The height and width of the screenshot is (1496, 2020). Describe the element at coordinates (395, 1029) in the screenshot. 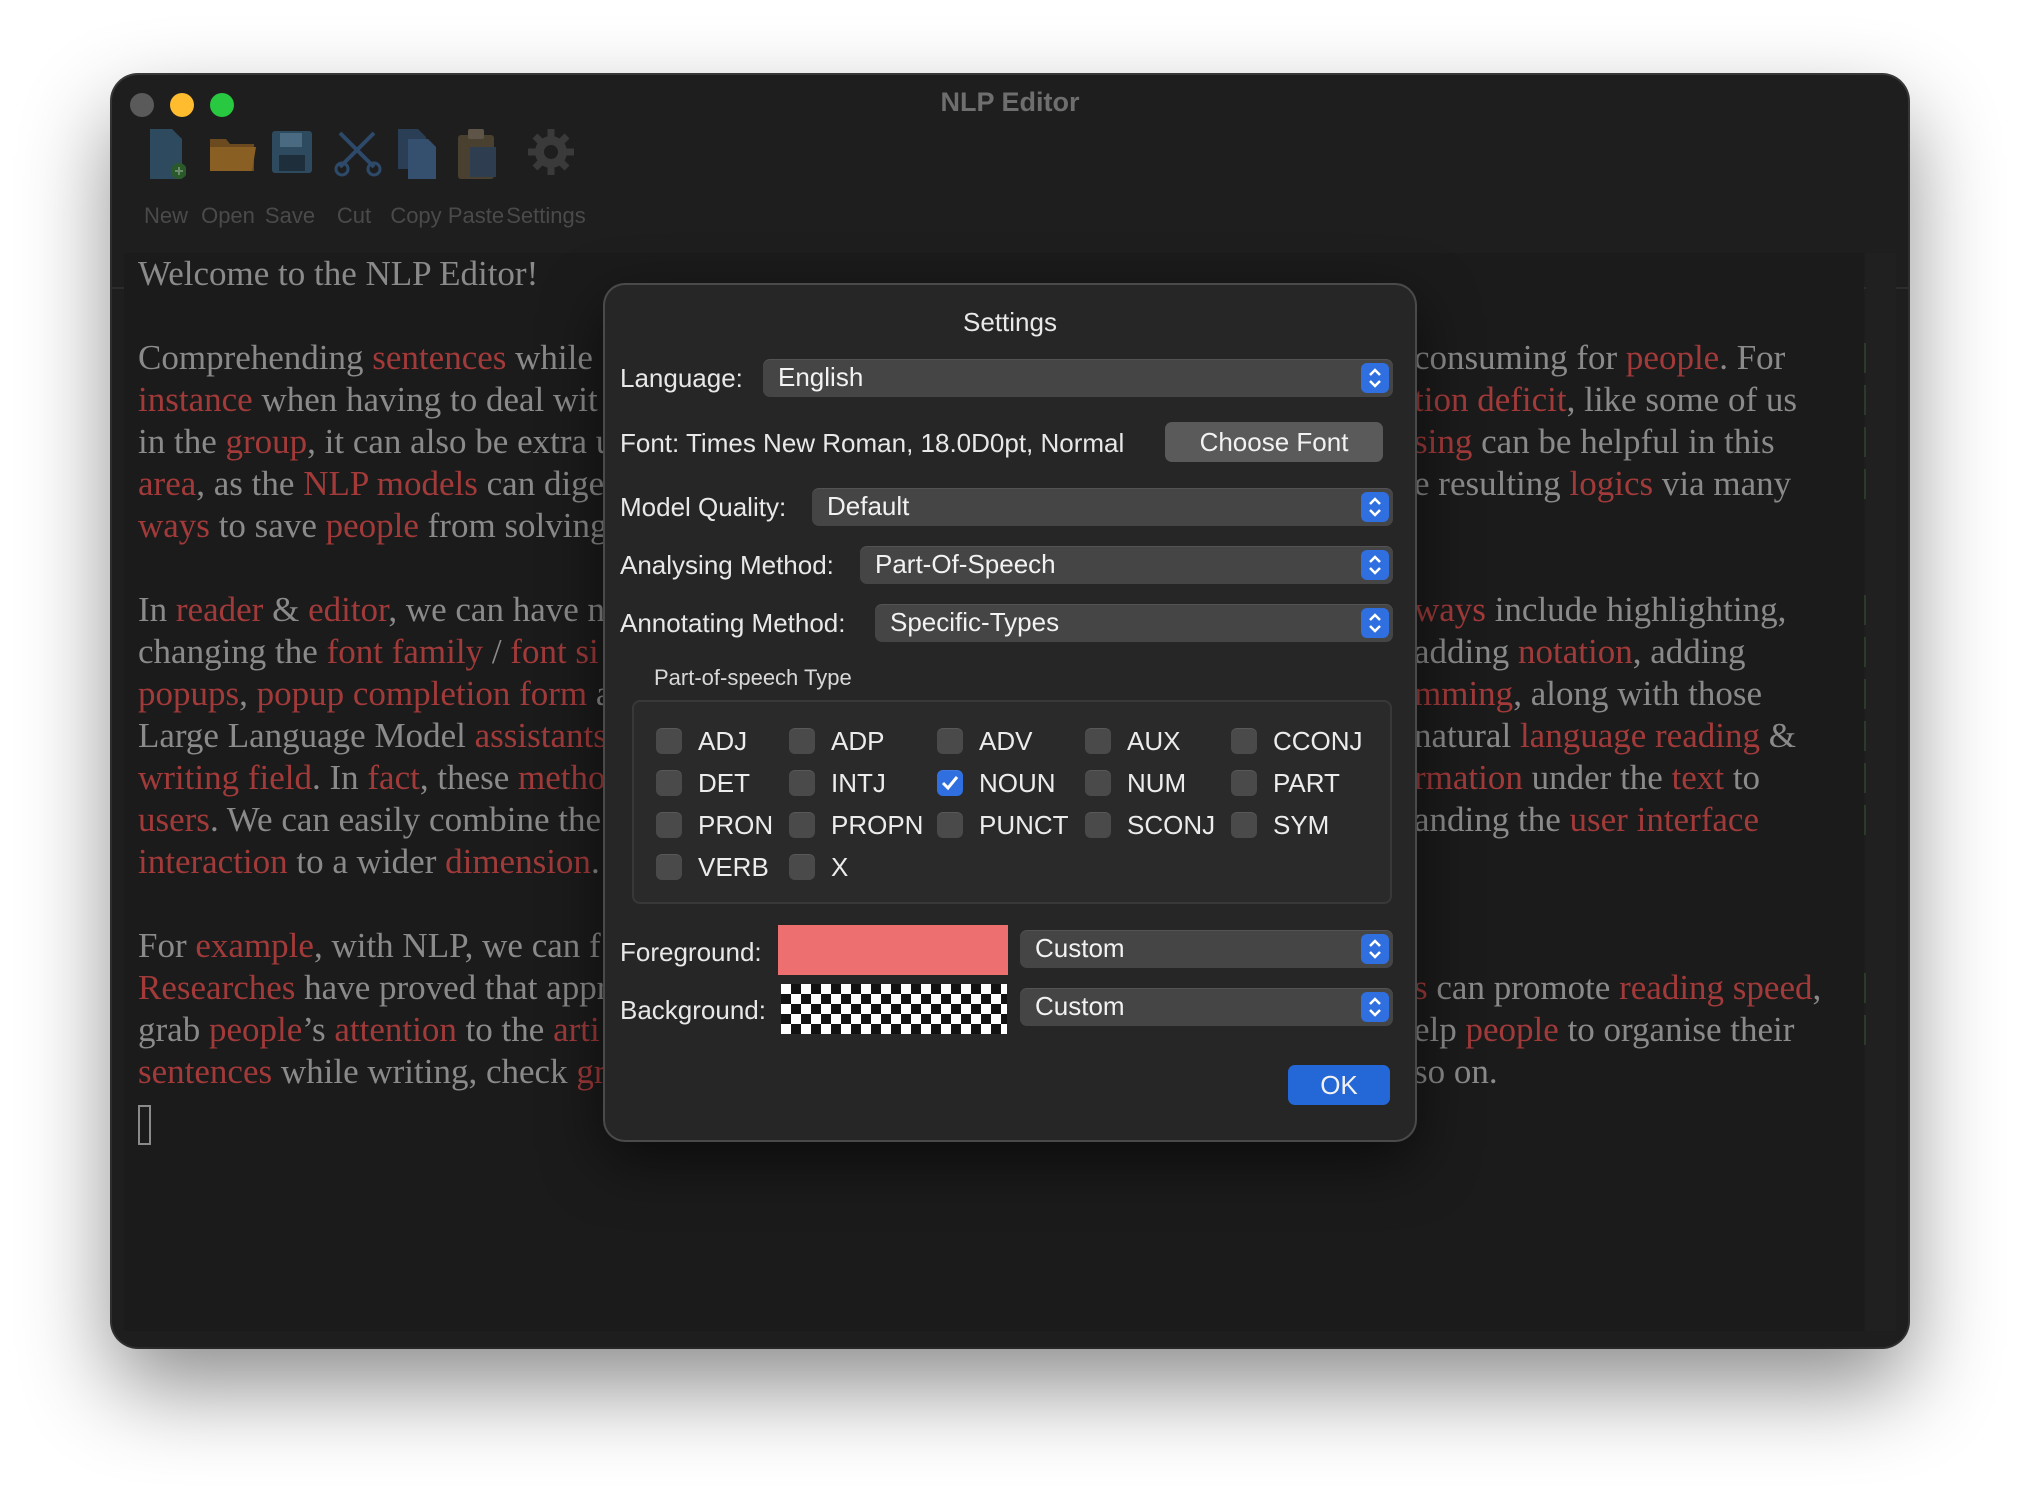

I see `highlighted-word: attention` at that location.